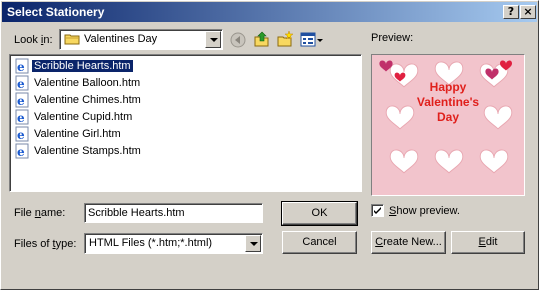 The width and height of the screenshot is (539, 290). I want to click on hearts-pattern, so click(446, 117).